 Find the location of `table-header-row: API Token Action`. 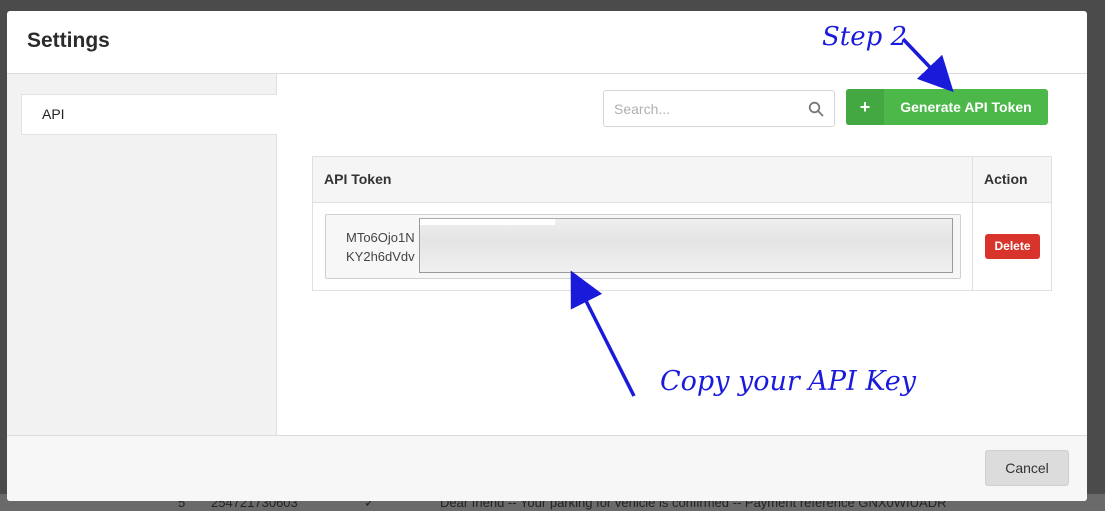

table-header-row: API Token Action is located at coordinates (682, 180).